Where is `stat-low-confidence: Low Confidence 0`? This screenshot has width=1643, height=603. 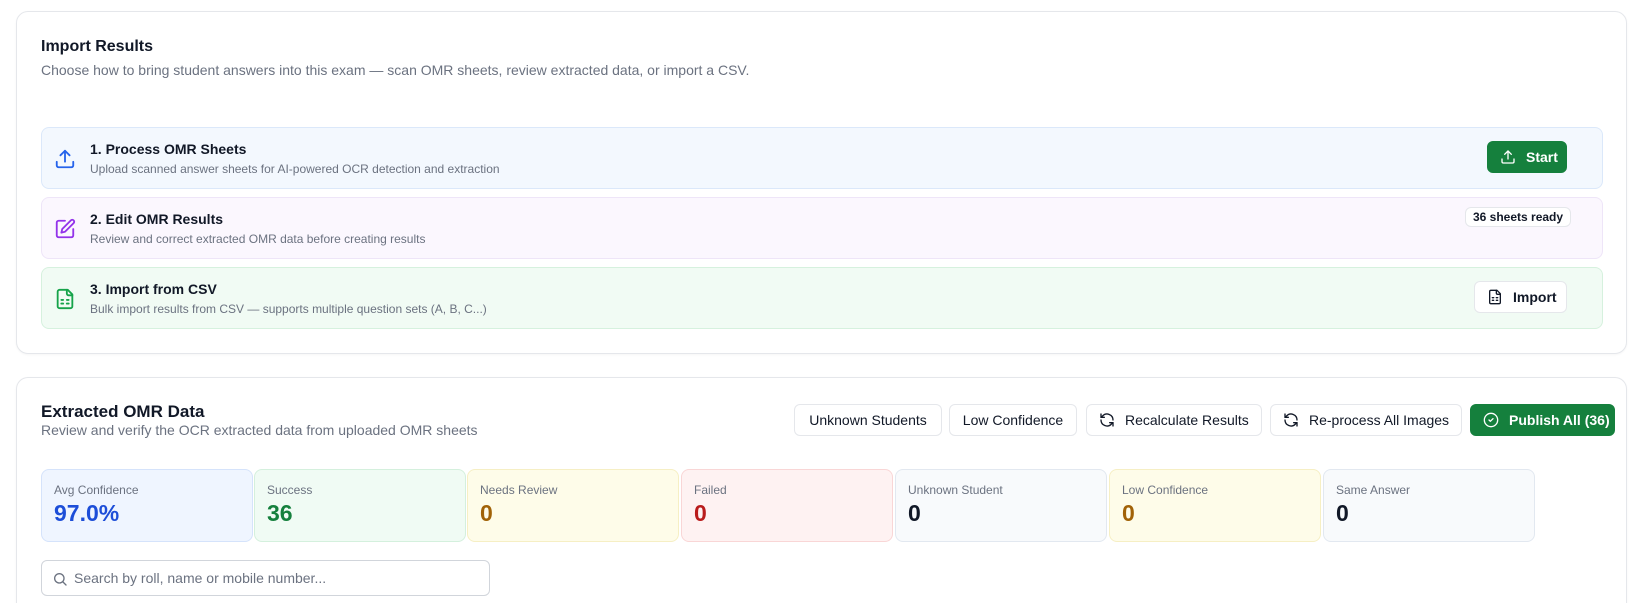
stat-low-confidence: Low Confidence 0 is located at coordinates (1215, 505).